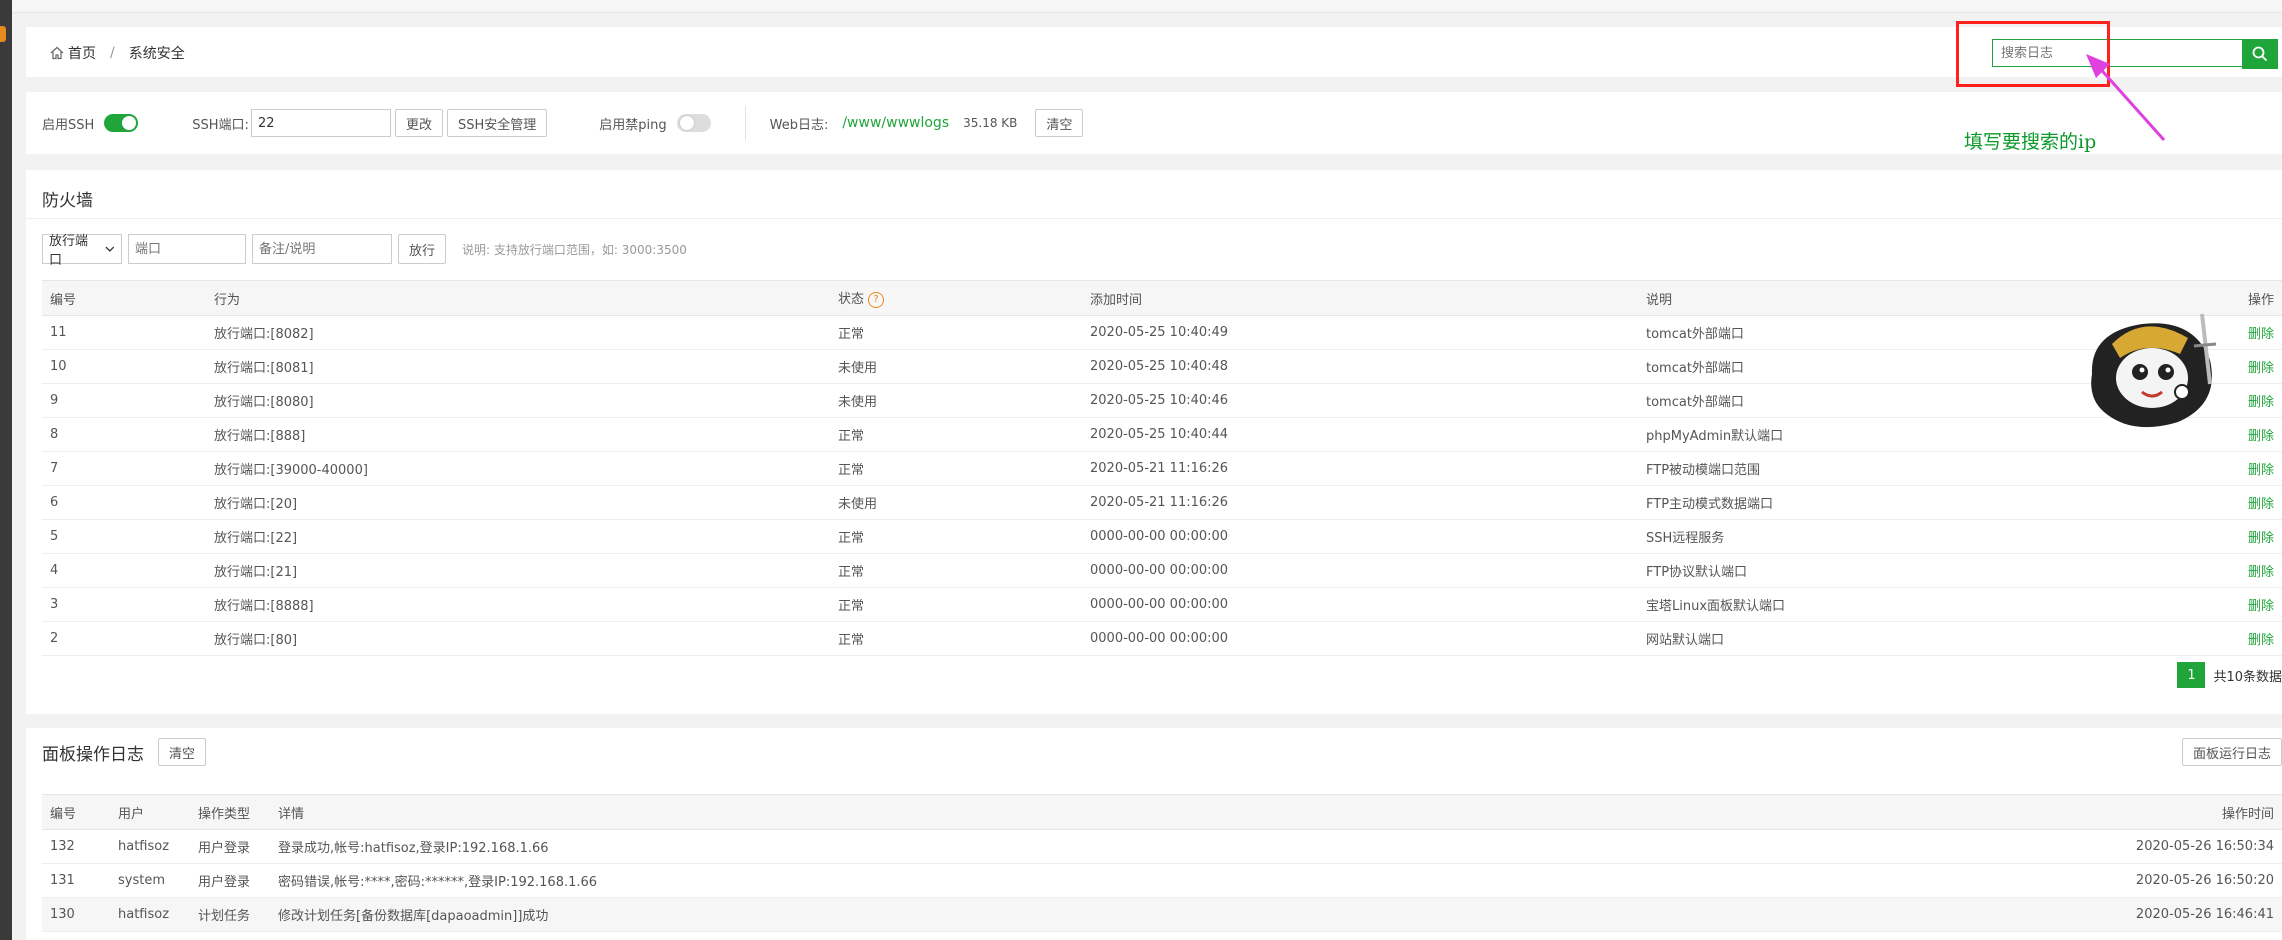  Describe the element at coordinates (1162, 812) in the screenshot. I see `table-header-row: 编号 用户 操作类型 详情 操作时间` at that location.